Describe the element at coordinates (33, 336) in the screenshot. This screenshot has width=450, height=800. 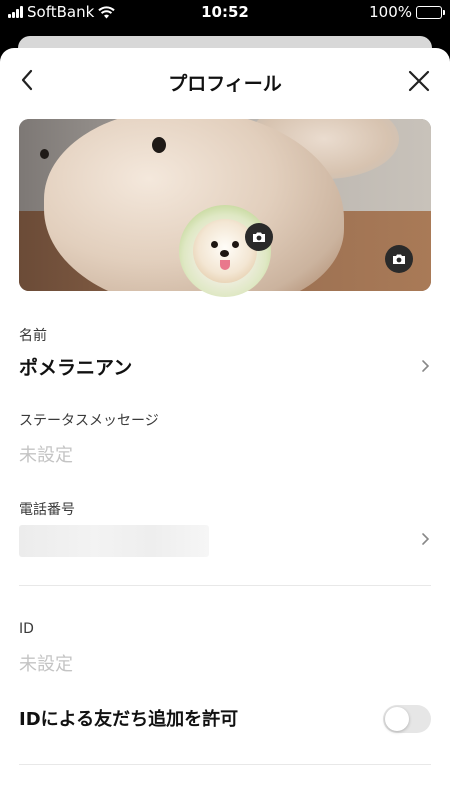
I see `name-label: 名前` at that location.